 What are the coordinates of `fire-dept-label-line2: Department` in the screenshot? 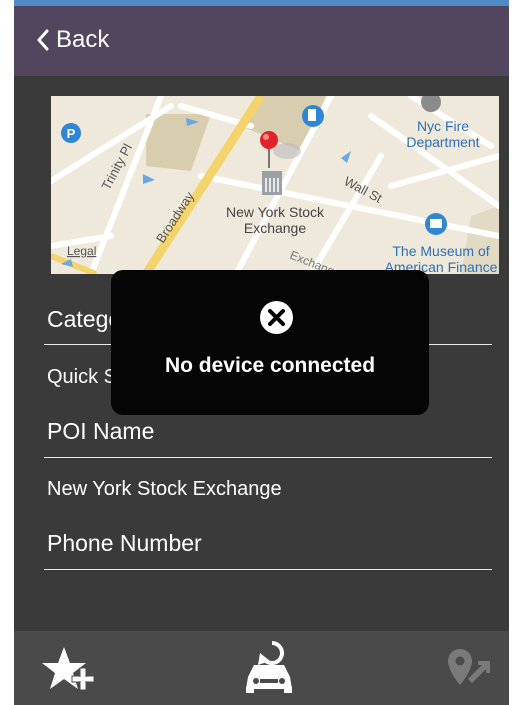 It's located at (442, 142).